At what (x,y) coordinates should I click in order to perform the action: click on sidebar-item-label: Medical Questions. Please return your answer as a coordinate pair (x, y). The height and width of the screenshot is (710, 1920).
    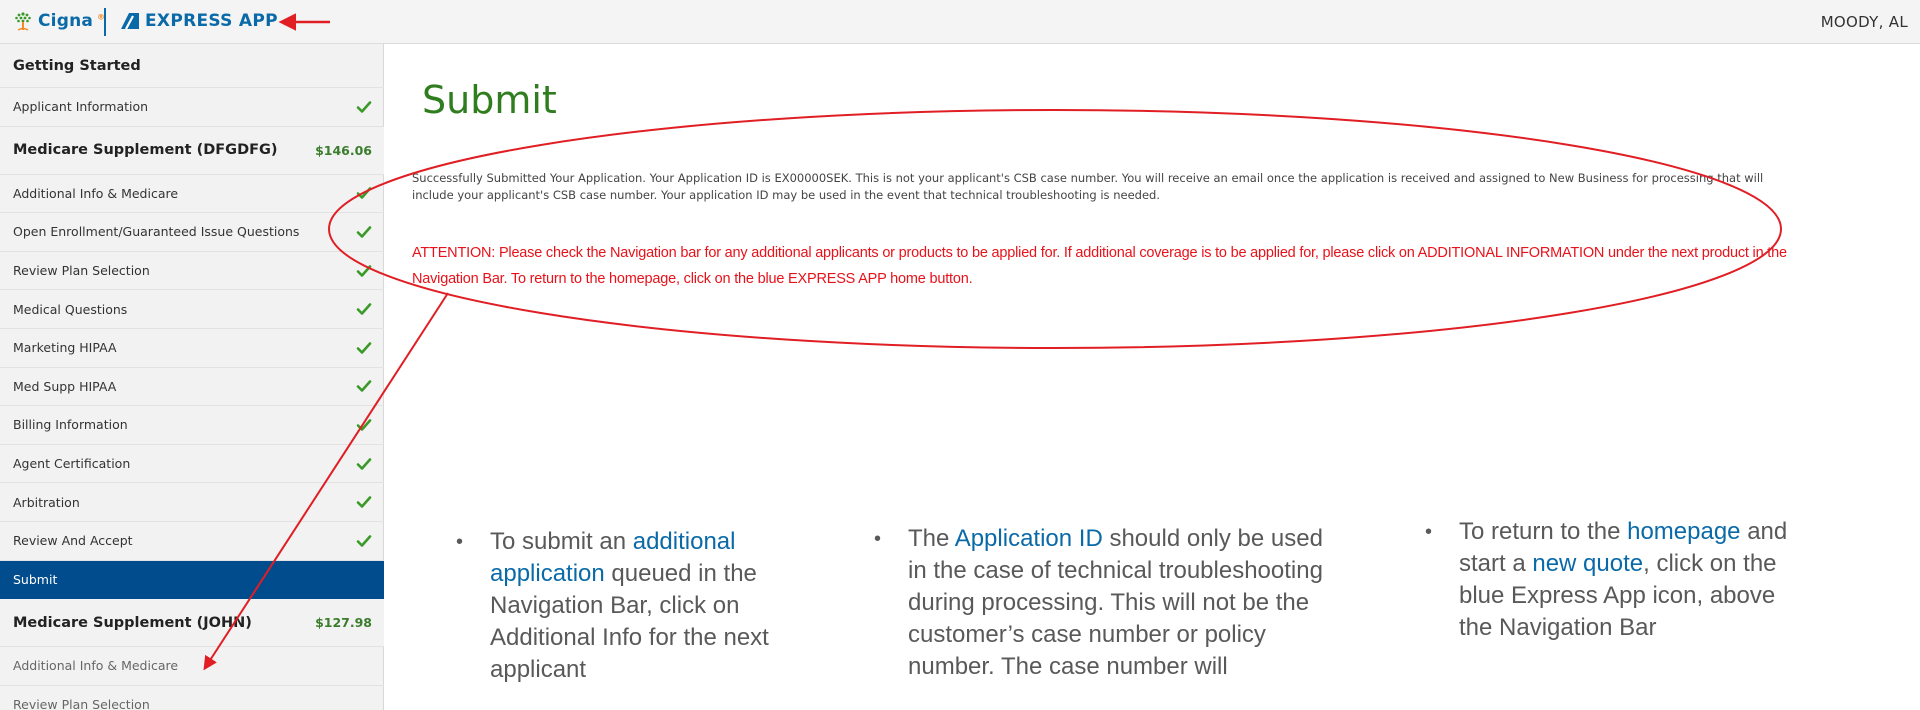
    Looking at the image, I should click on (70, 309).